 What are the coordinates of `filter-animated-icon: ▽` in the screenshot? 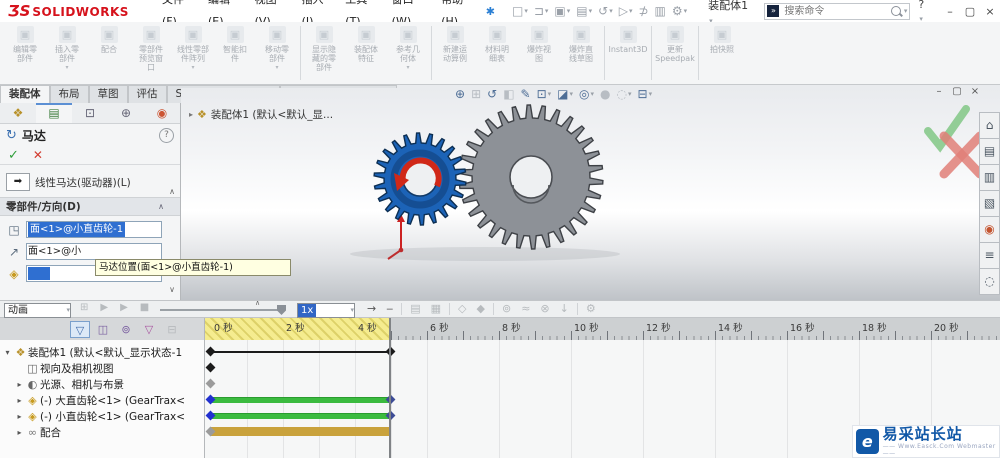 It's located at (80, 329).